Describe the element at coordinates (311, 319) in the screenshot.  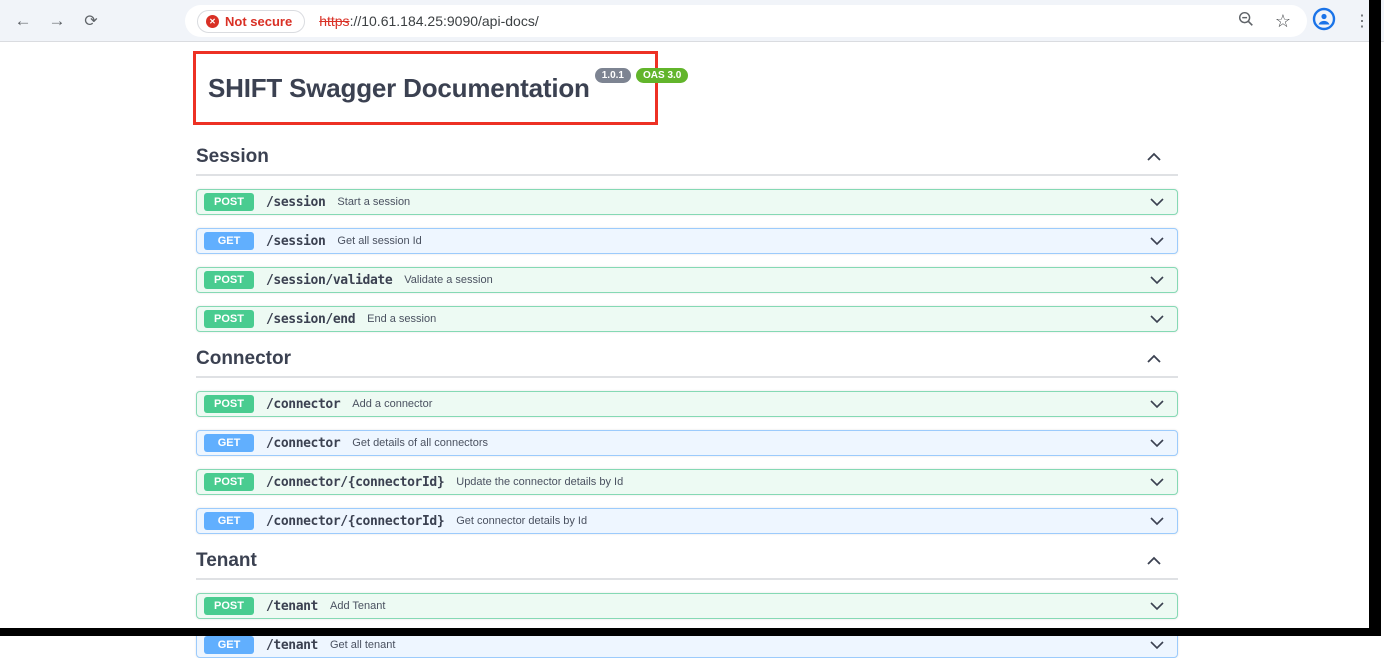
I see `endpoint-path: /session/end` at that location.